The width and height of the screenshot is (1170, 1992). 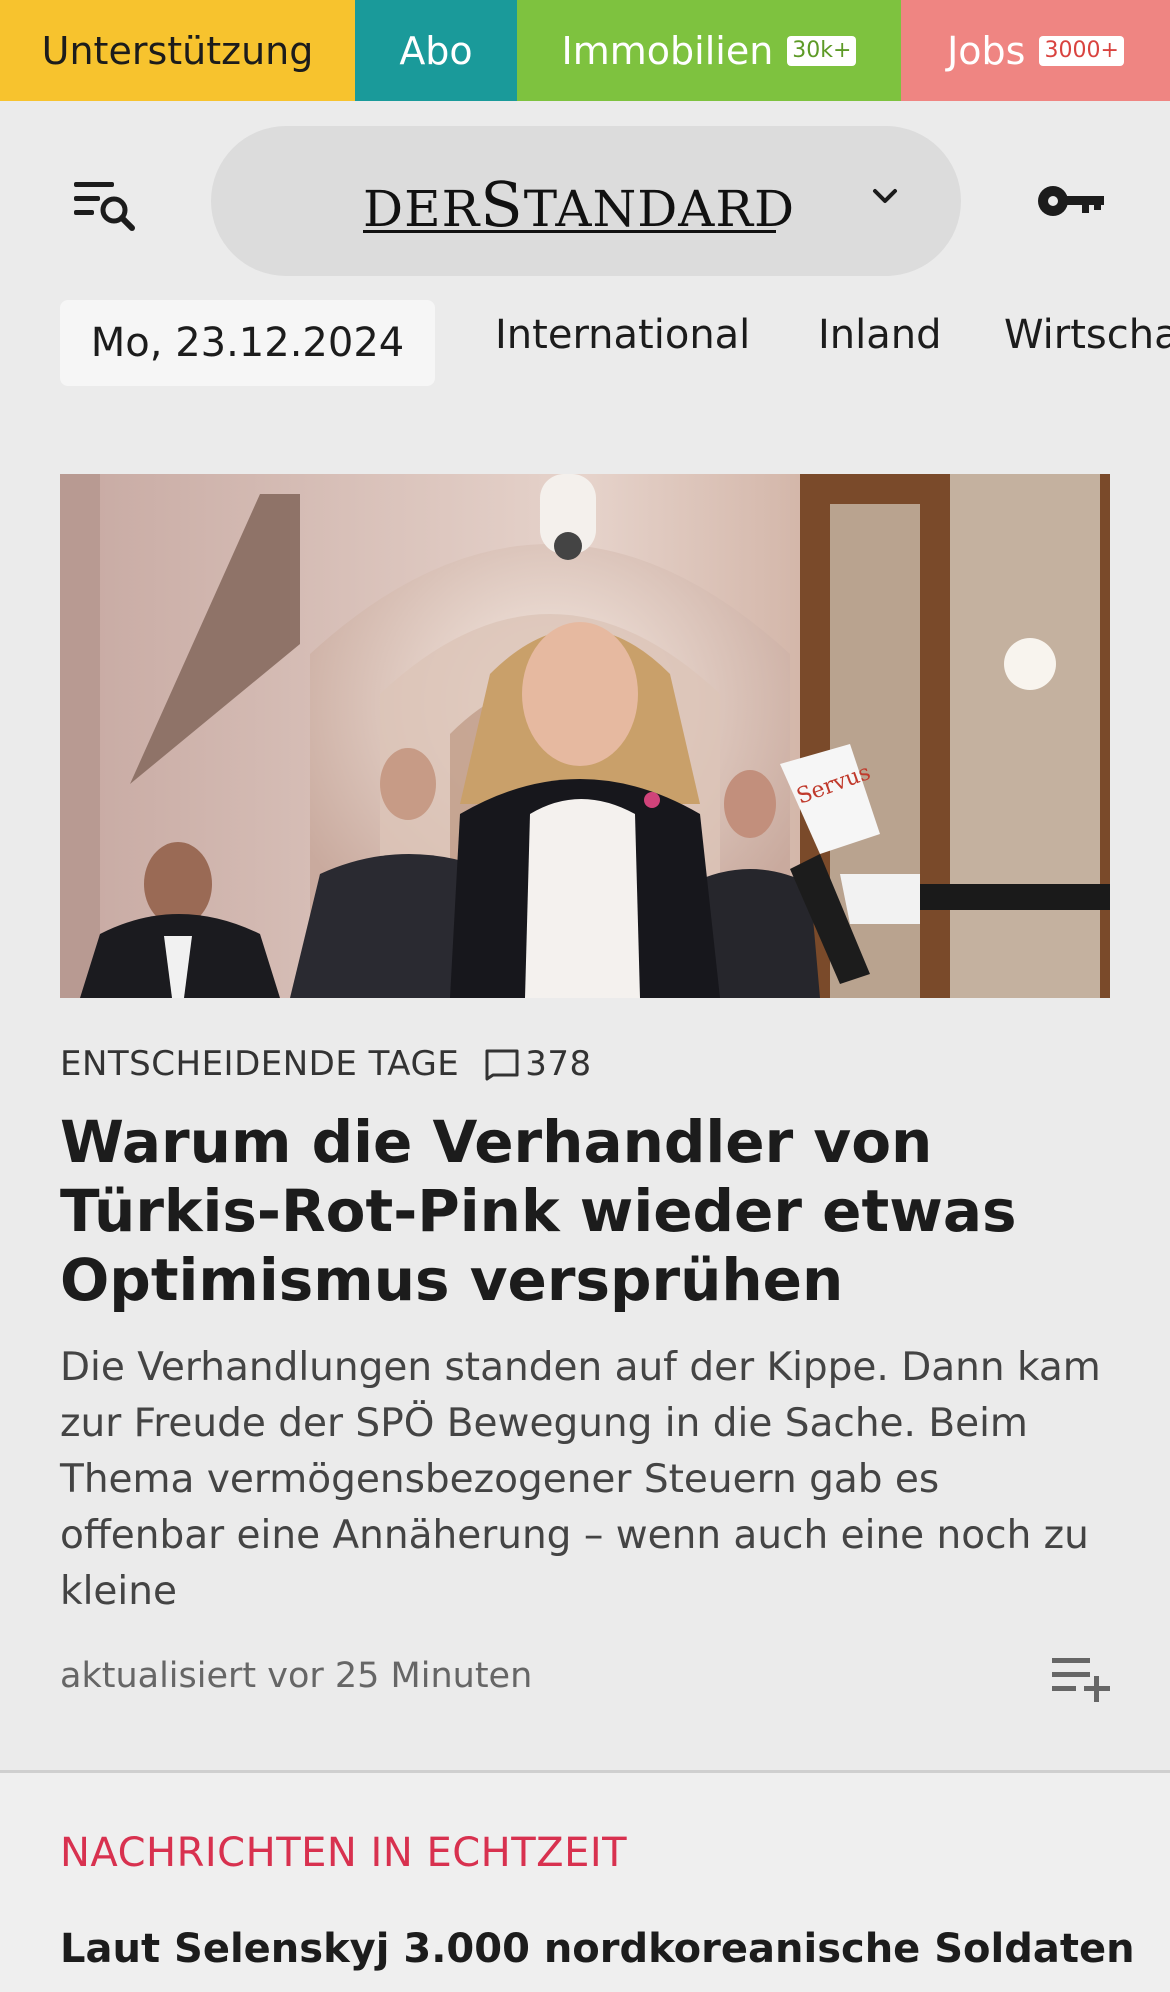 I want to click on jobs-count-badge: 3000+, so click(x=1081, y=50).